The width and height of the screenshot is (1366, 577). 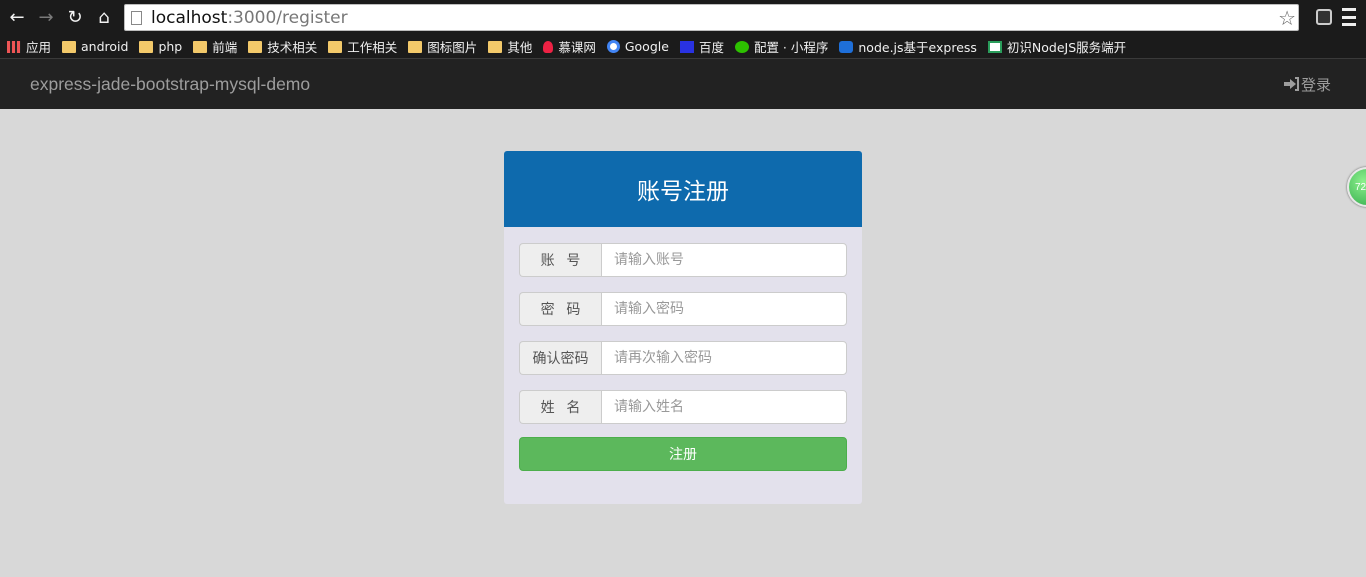 What do you see at coordinates (613, 46) in the screenshot?
I see `google-icon` at bounding box center [613, 46].